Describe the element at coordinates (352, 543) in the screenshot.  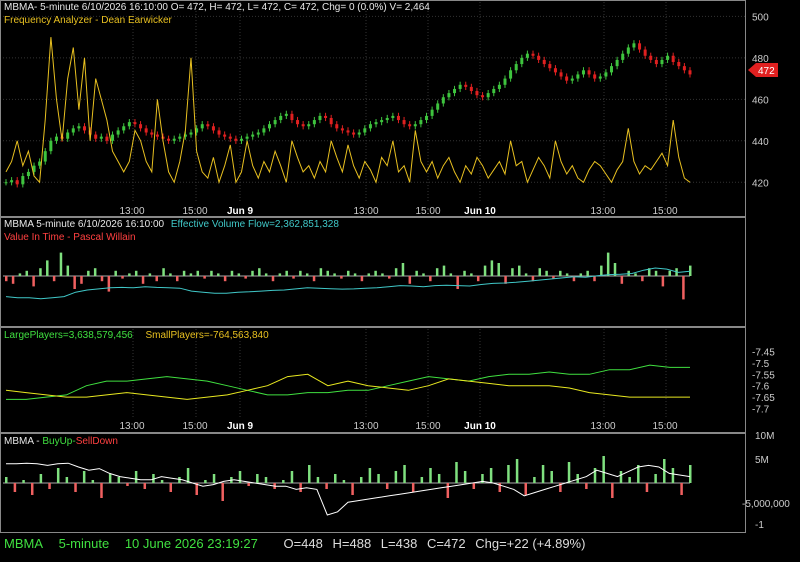
I see `status-high: H=488` at that location.